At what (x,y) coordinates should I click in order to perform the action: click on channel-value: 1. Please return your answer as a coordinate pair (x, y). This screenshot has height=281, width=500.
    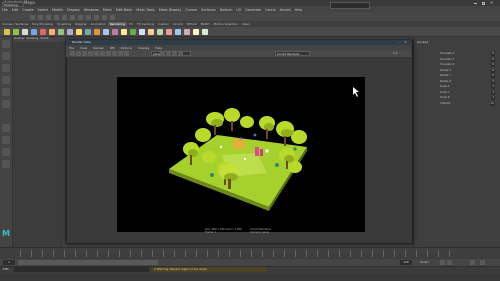
    Looking at the image, I should click on (493, 87).